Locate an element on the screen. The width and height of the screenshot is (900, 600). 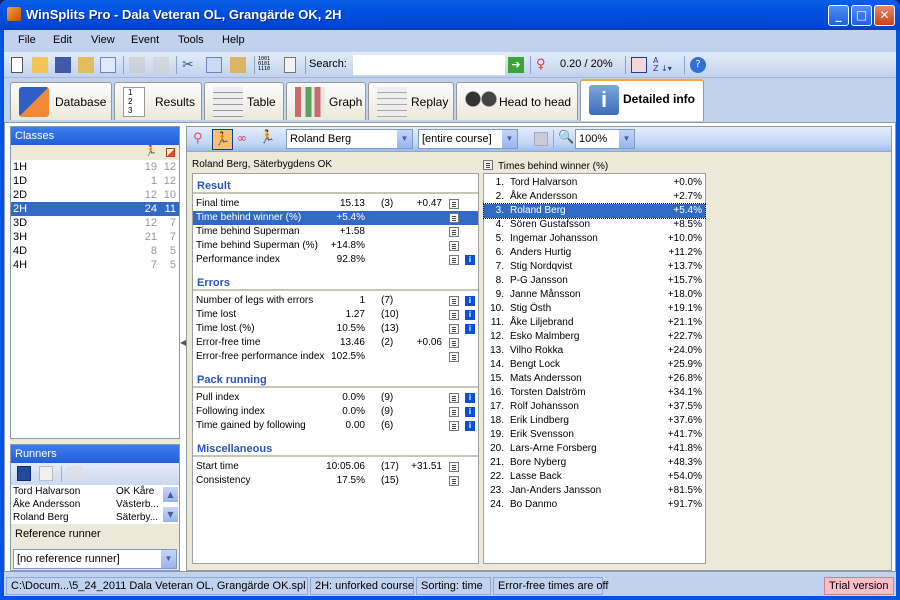
copy-icon is located at coordinates (214, 65).